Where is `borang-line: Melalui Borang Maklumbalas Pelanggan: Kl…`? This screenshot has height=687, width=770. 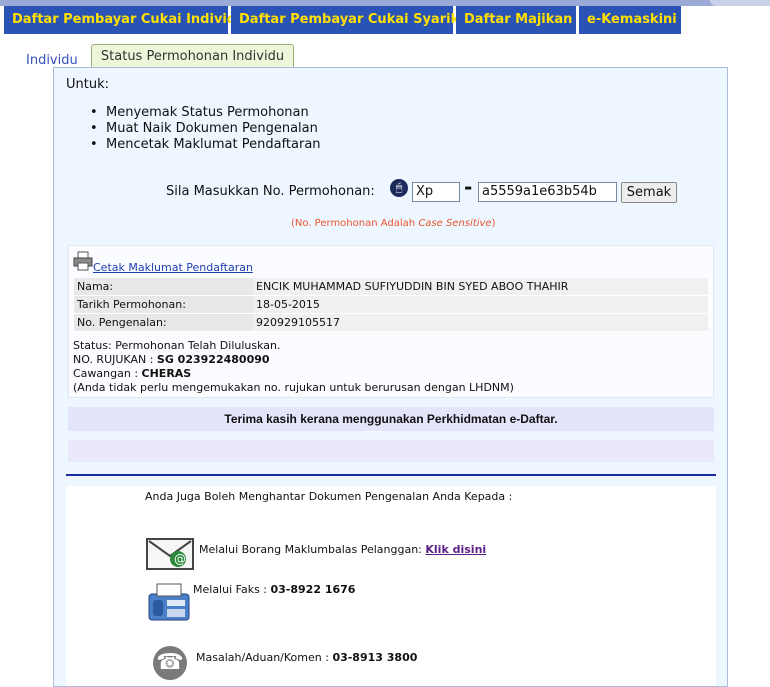
borang-line: Melalui Borang Maklumbalas Pelanggan: Kl… is located at coordinates (342, 549).